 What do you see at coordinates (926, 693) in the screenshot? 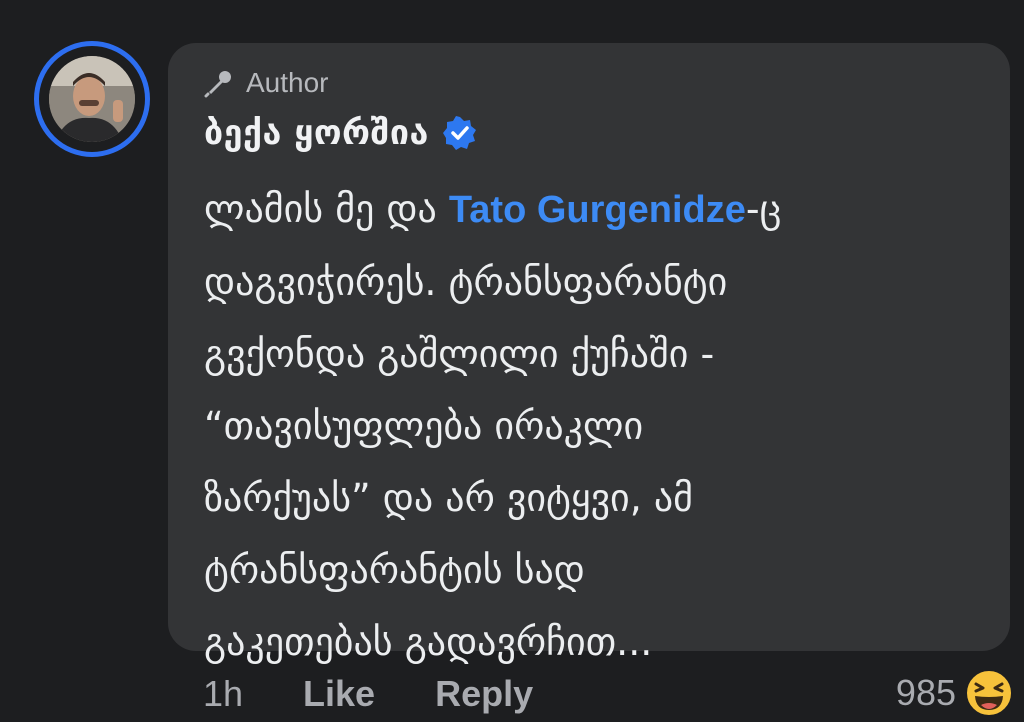
I see `reaction-count: 985` at bounding box center [926, 693].